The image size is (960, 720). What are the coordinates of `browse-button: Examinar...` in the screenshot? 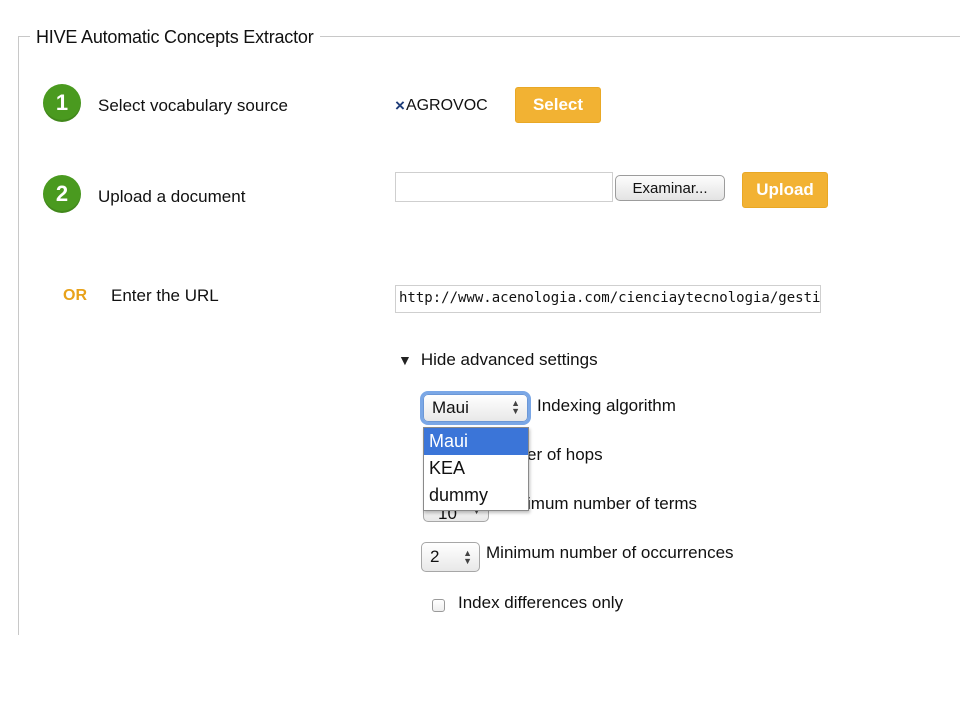 It's located at (670, 188).